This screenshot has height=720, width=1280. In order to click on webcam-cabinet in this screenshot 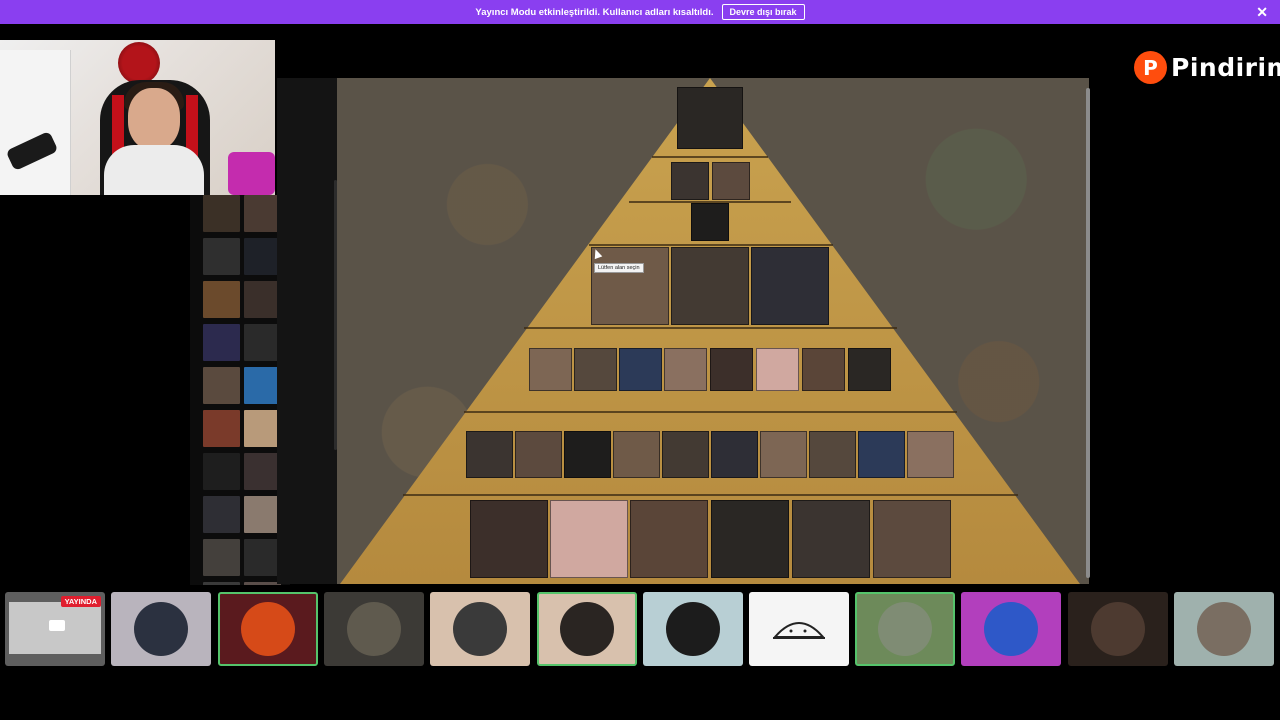, I will do `click(35, 122)`.